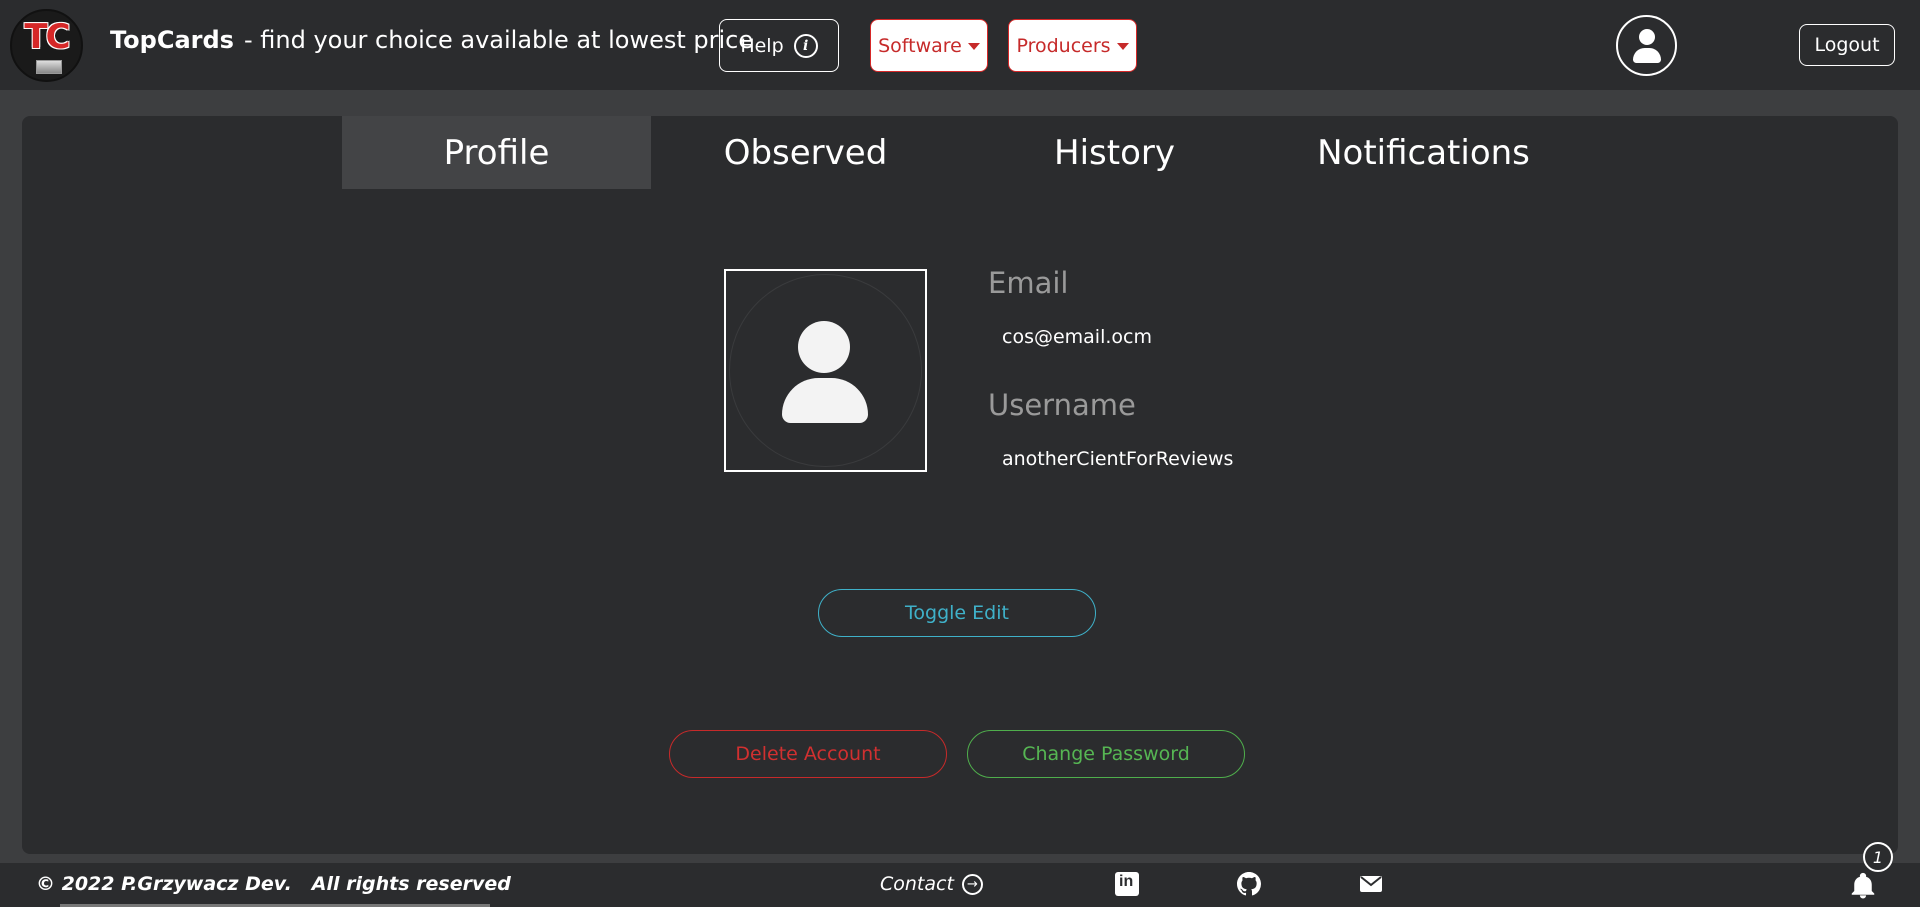  Describe the element at coordinates (1077, 337) in the screenshot. I see `email-value: cos@email.ocm` at that location.